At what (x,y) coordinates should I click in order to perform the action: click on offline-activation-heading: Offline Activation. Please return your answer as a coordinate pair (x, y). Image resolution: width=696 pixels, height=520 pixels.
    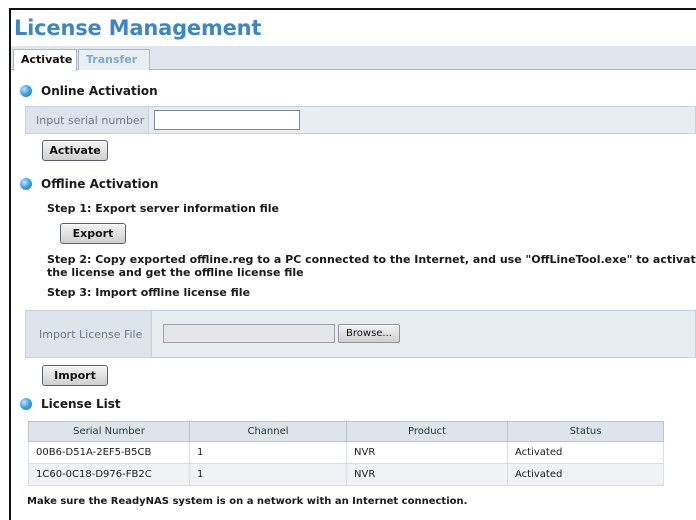
    Looking at the image, I should click on (89, 184).